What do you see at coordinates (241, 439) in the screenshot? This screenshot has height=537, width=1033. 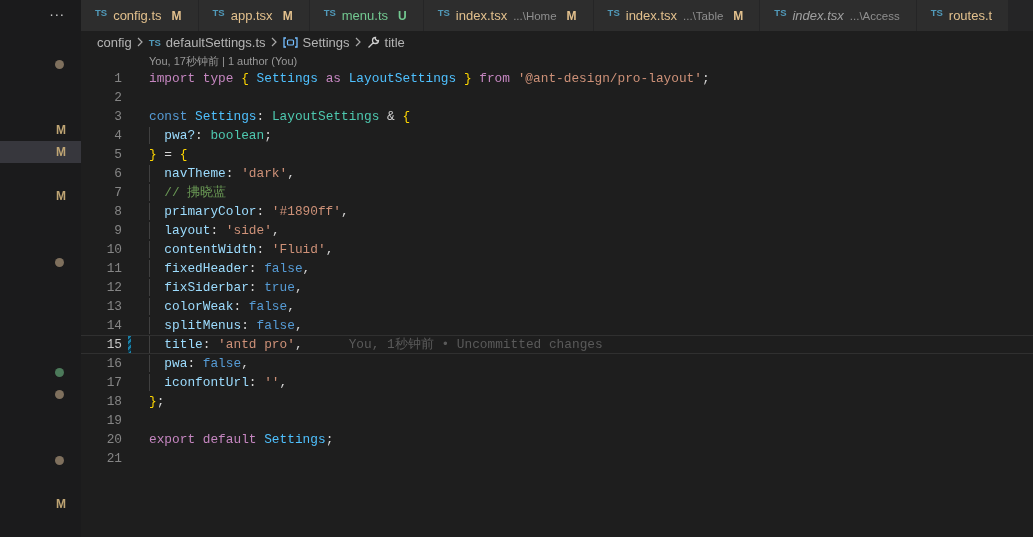 I see `code-line: export default Settings;` at bounding box center [241, 439].